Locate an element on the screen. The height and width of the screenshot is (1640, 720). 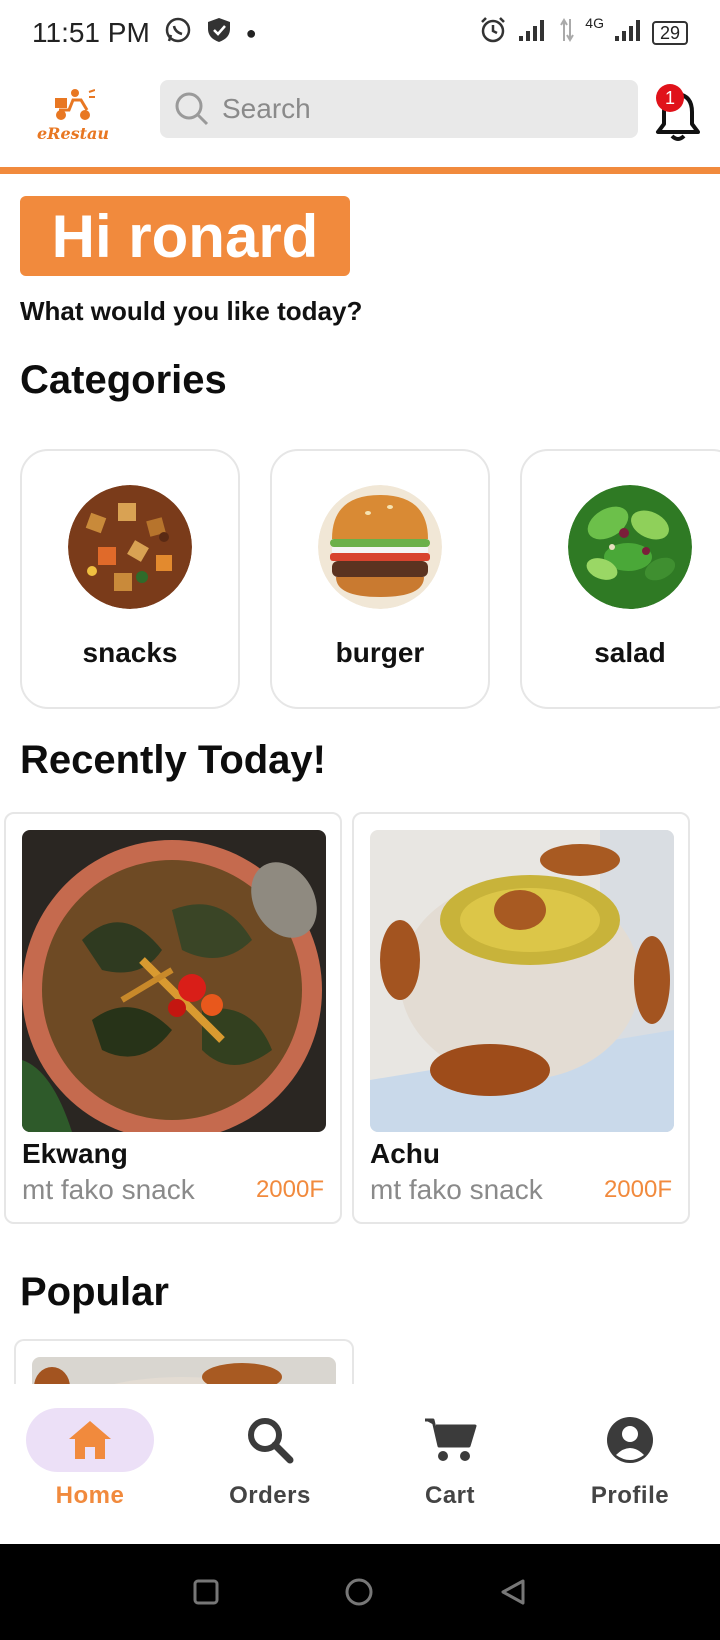
greeting-banner: Hi ronard is located at coordinates (185, 236).